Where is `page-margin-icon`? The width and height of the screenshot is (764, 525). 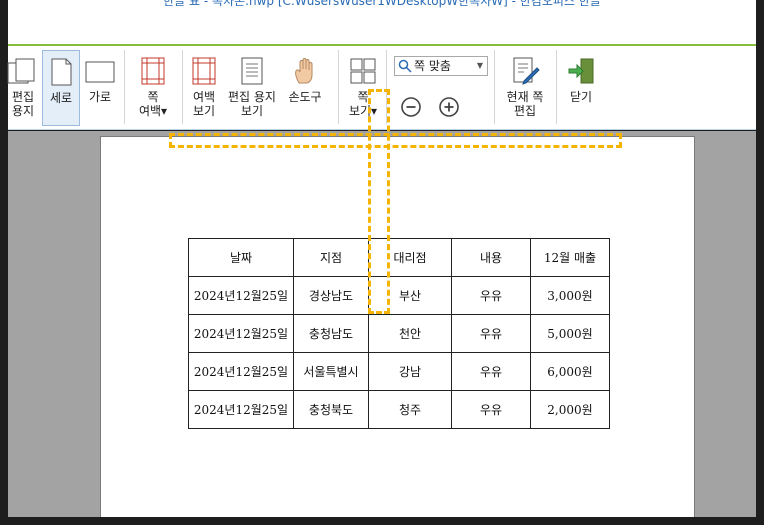 page-margin-icon is located at coordinates (153, 71).